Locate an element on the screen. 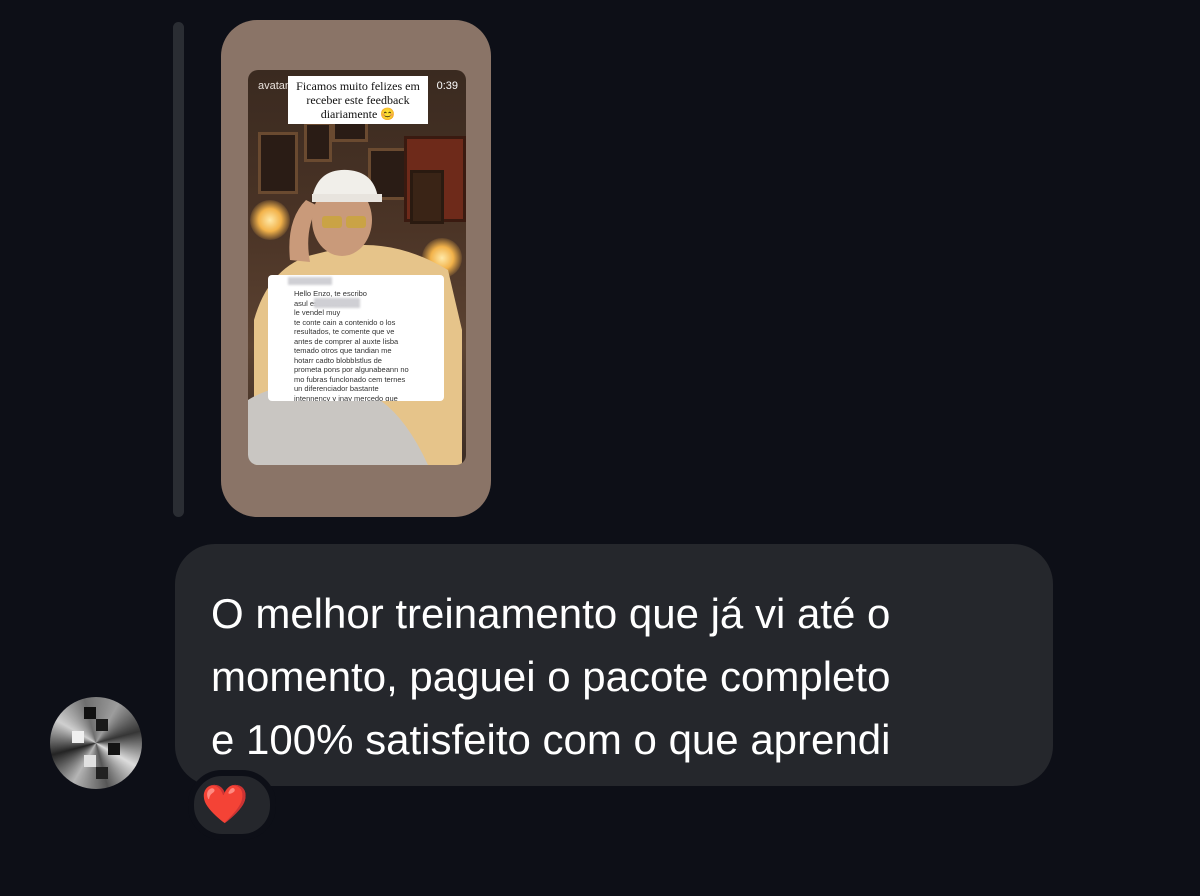  story-duration: 0:39 is located at coordinates (447, 86).